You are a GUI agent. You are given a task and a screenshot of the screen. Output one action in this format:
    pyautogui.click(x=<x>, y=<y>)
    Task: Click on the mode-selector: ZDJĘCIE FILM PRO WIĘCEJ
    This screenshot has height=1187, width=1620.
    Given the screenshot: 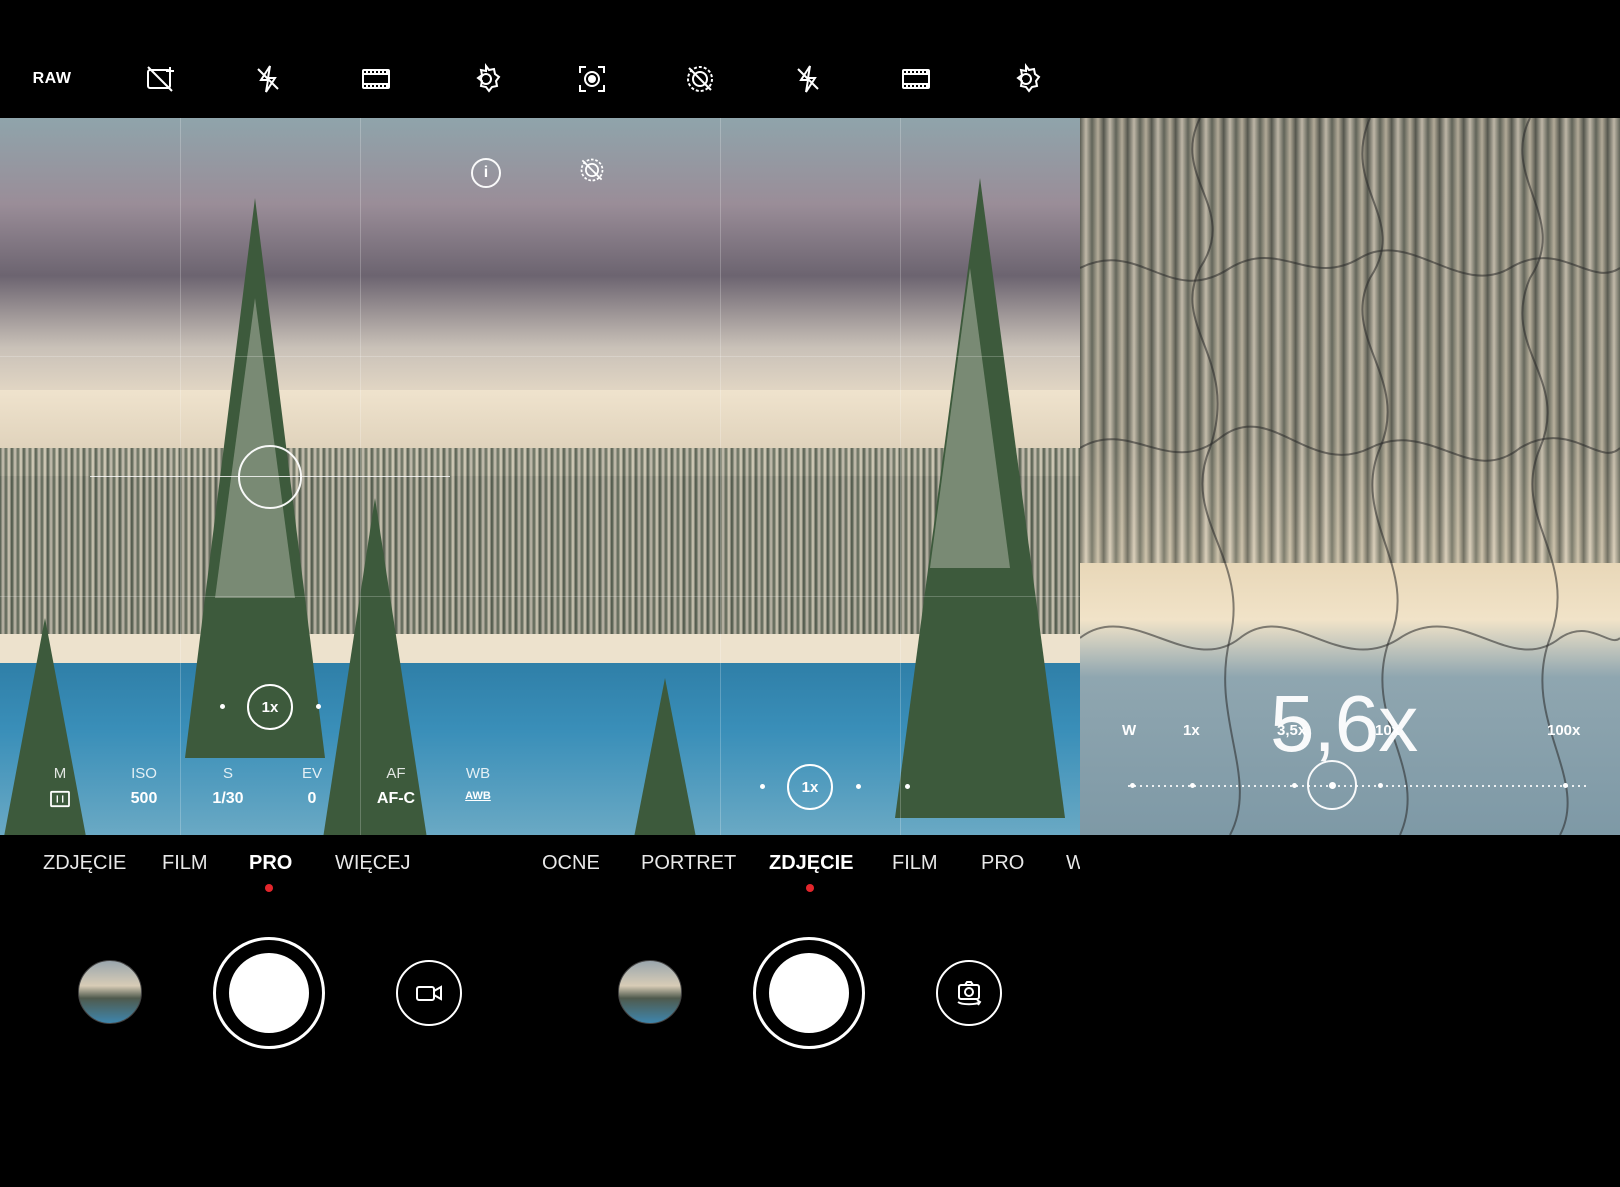 What is the action you would take?
    pyautogui.click(x=270, y=872)
    